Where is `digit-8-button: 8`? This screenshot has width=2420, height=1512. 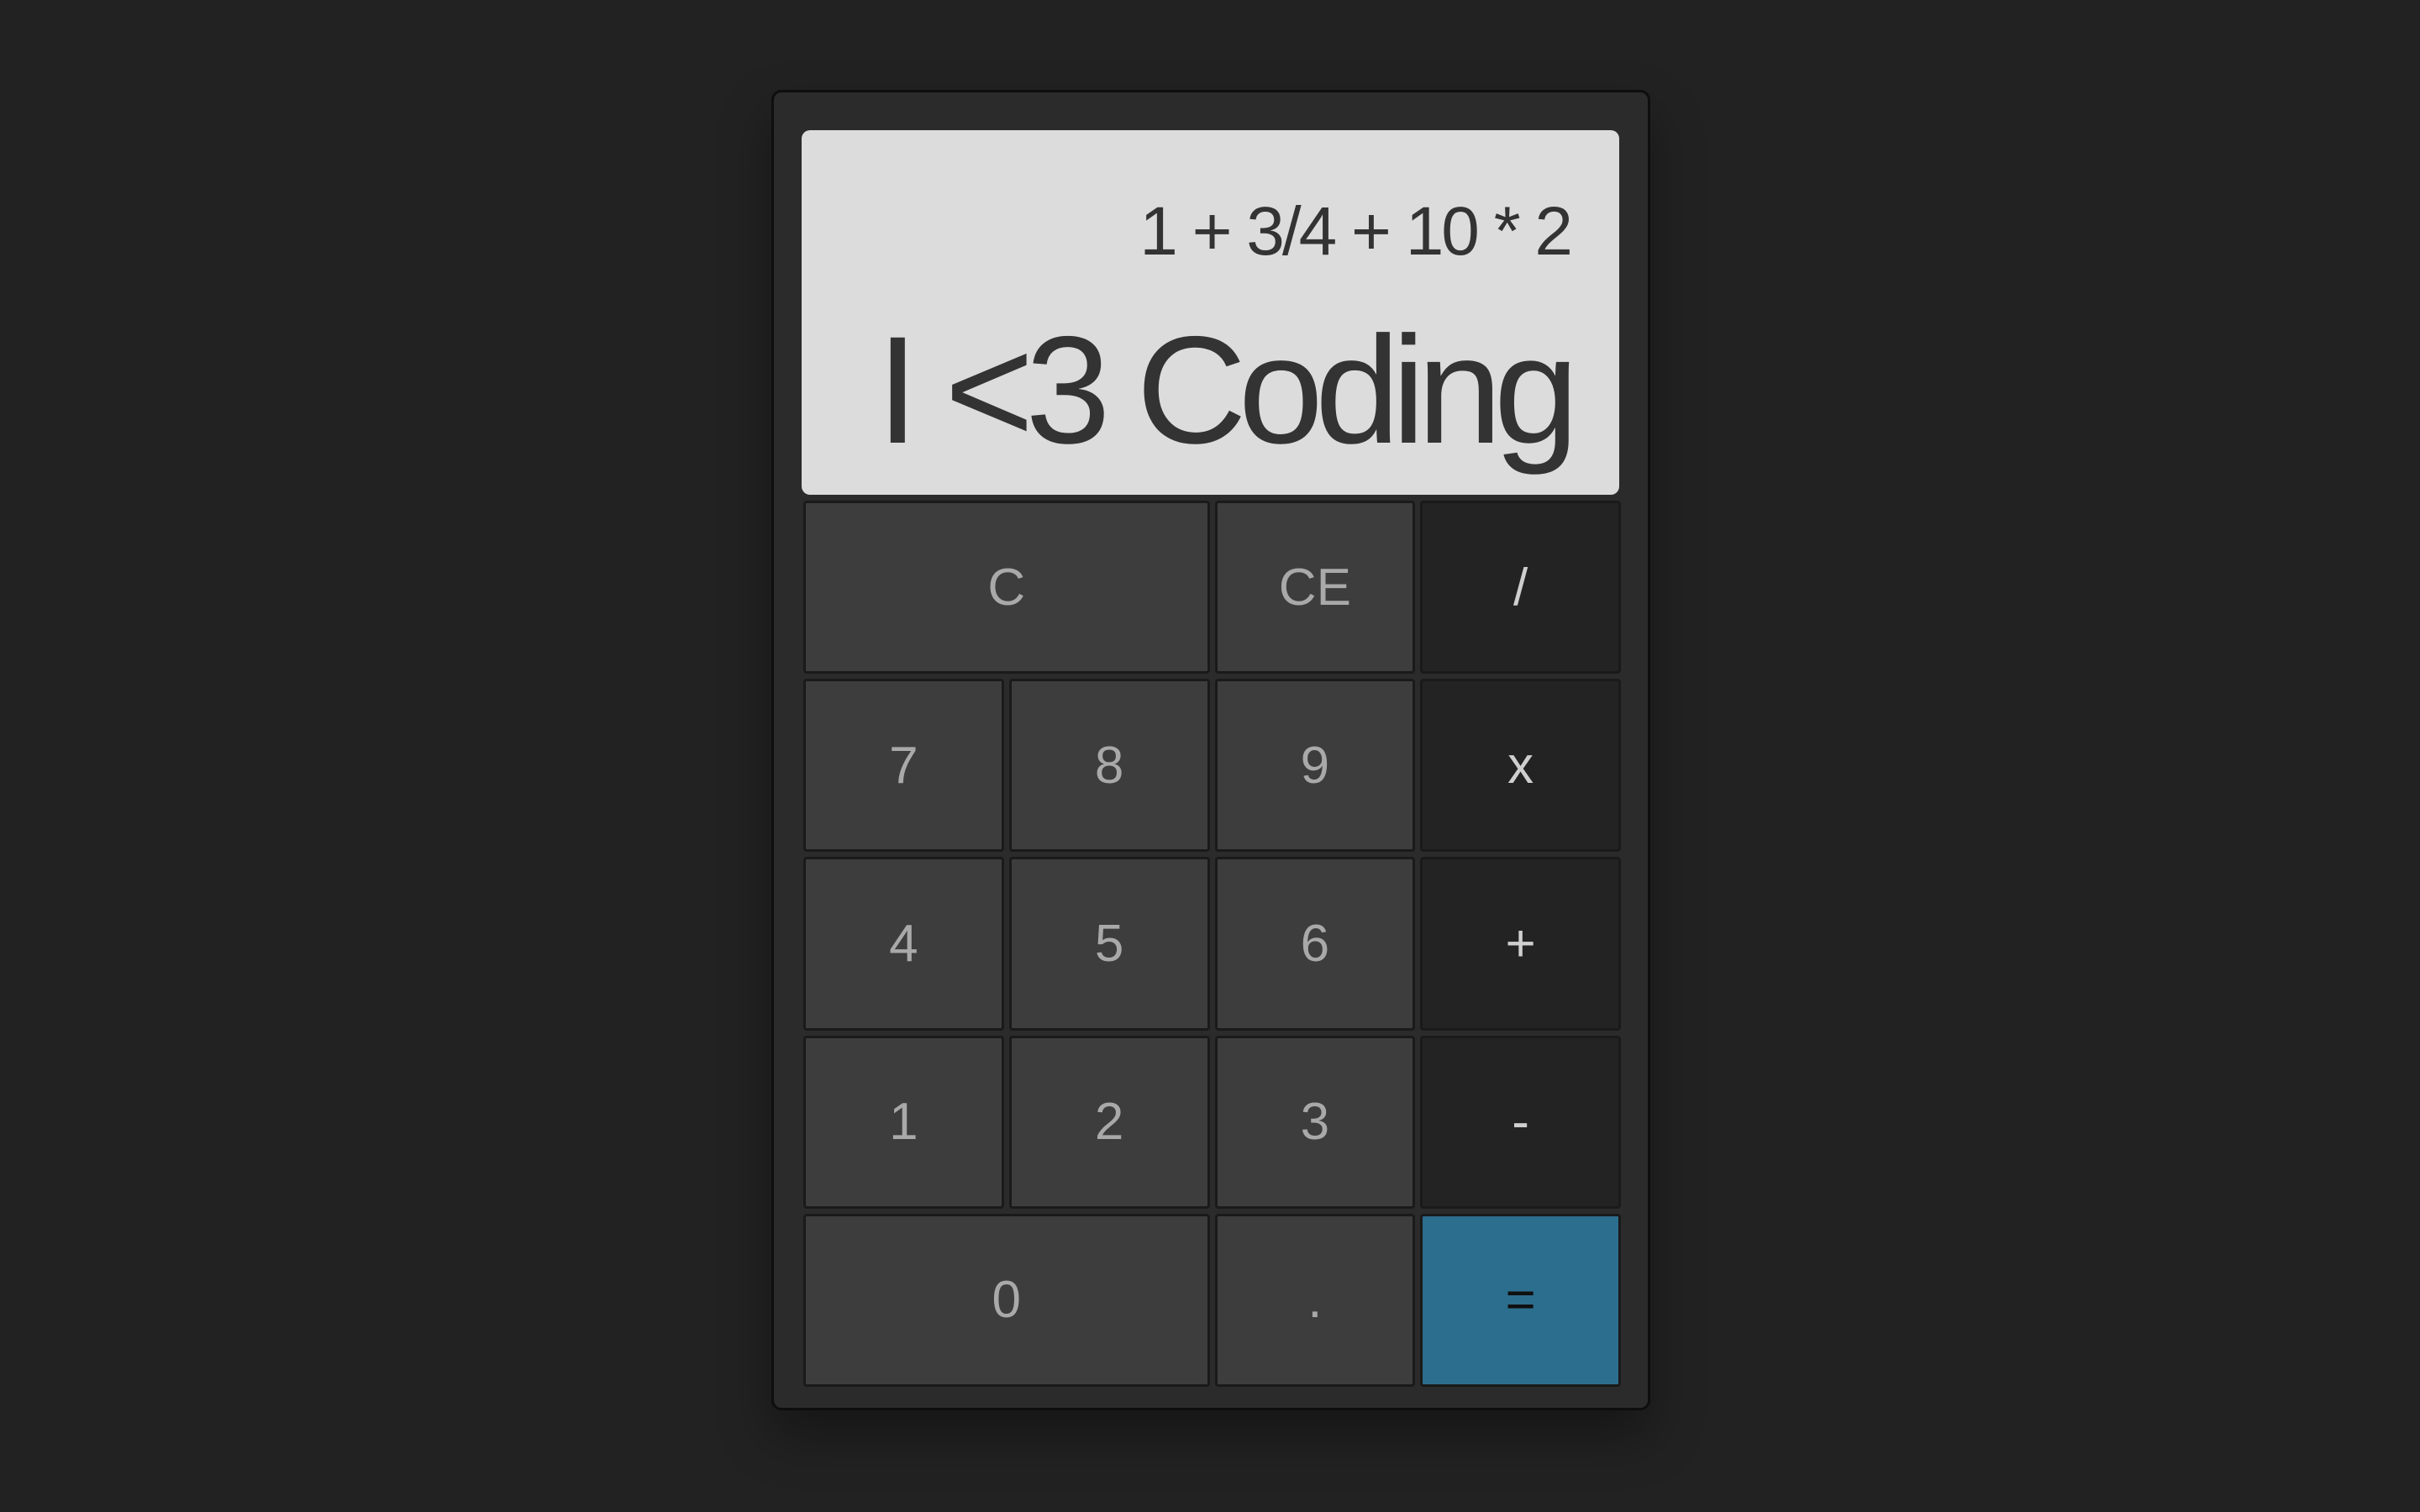 digit-8-button: 8 is located at coordinates (1109, 766).